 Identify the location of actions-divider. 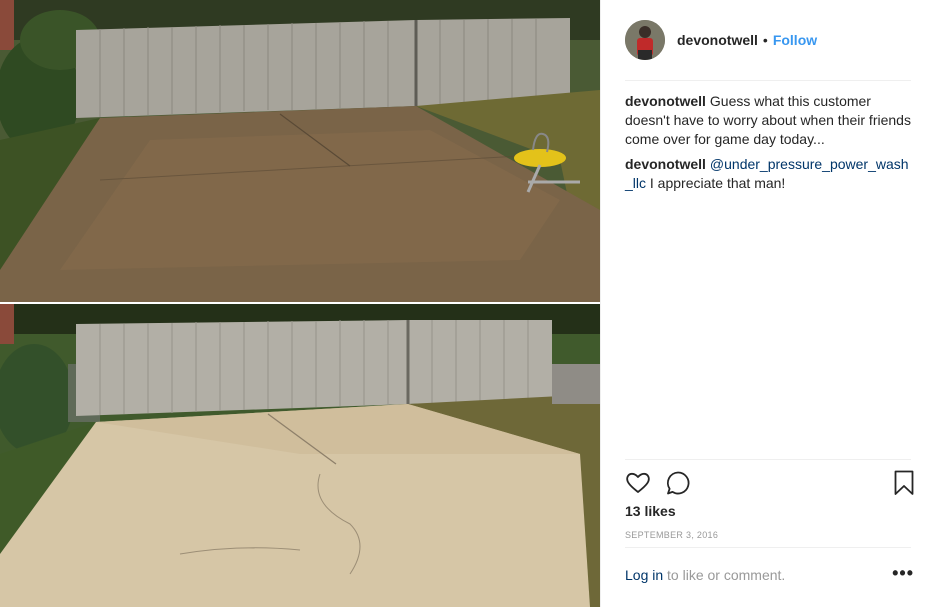
(768, 459).